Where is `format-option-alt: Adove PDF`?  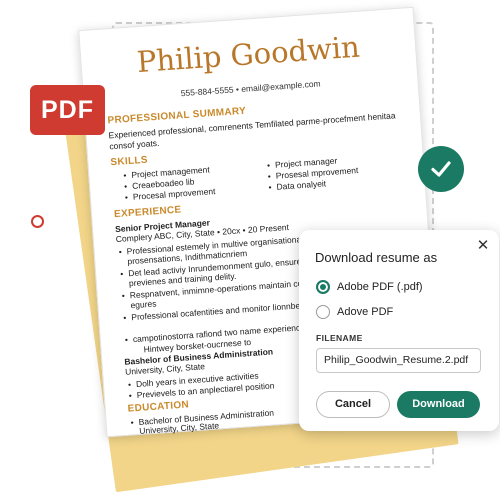
format-option-alt: Adove PDF is located at coordinates (399, 312).